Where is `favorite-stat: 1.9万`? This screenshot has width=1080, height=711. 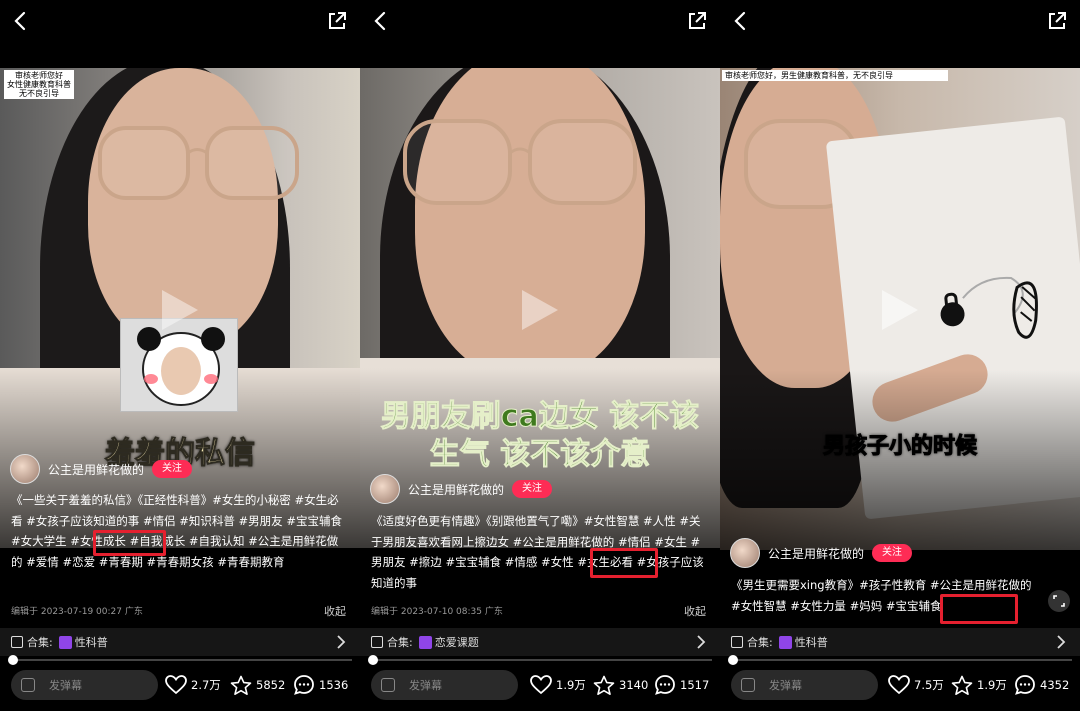
favorite-stat: 1.9万 is located at coordinates (979, 685).